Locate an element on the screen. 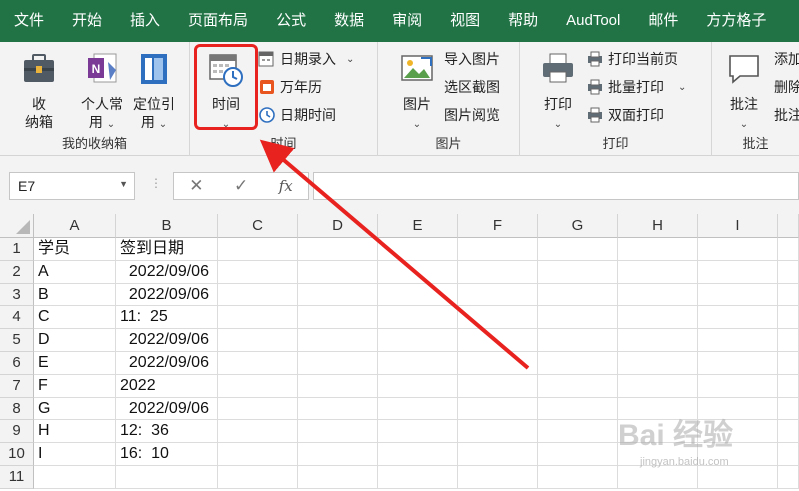 This screenshot has height=491, width=799. locate-reference-button: 定位引 用 ⌄ is located at coordinates (154, 92).